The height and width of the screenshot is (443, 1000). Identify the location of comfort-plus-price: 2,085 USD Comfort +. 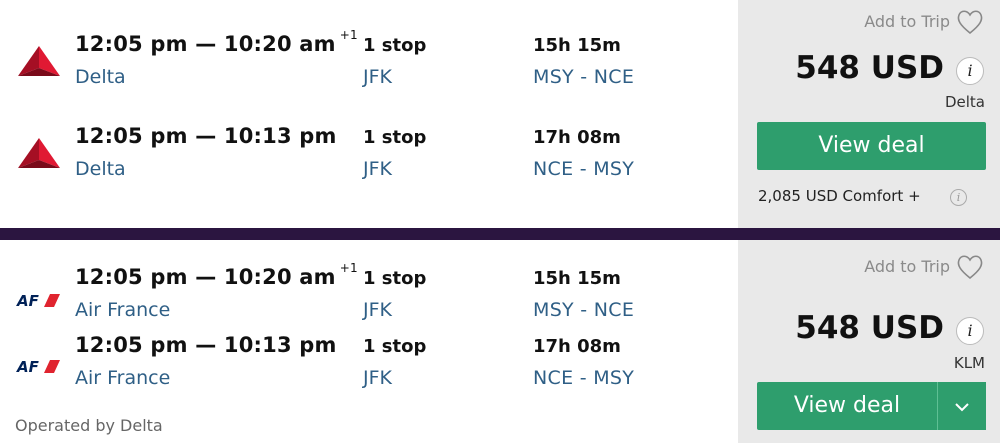
(839, 196).